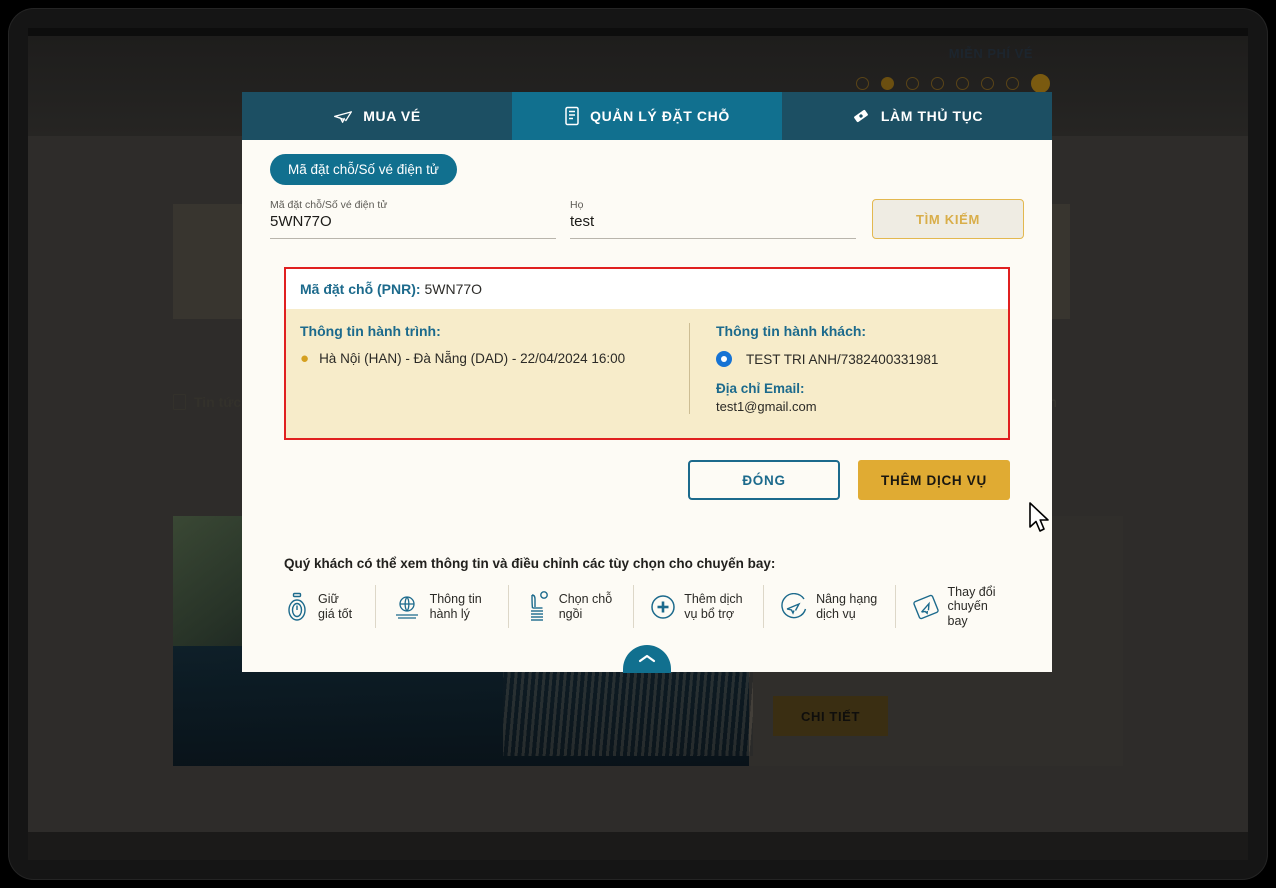 This screenshot has height=888, width=1276. What do you see at coordinates (647, 659) in the screenshot?
I see `chevron-up-icon` at bounding box center [647, 659].